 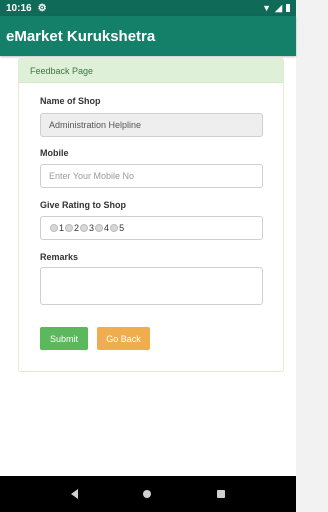 I want to click on mobile-label: Mobile, so click(x=54, y=153).